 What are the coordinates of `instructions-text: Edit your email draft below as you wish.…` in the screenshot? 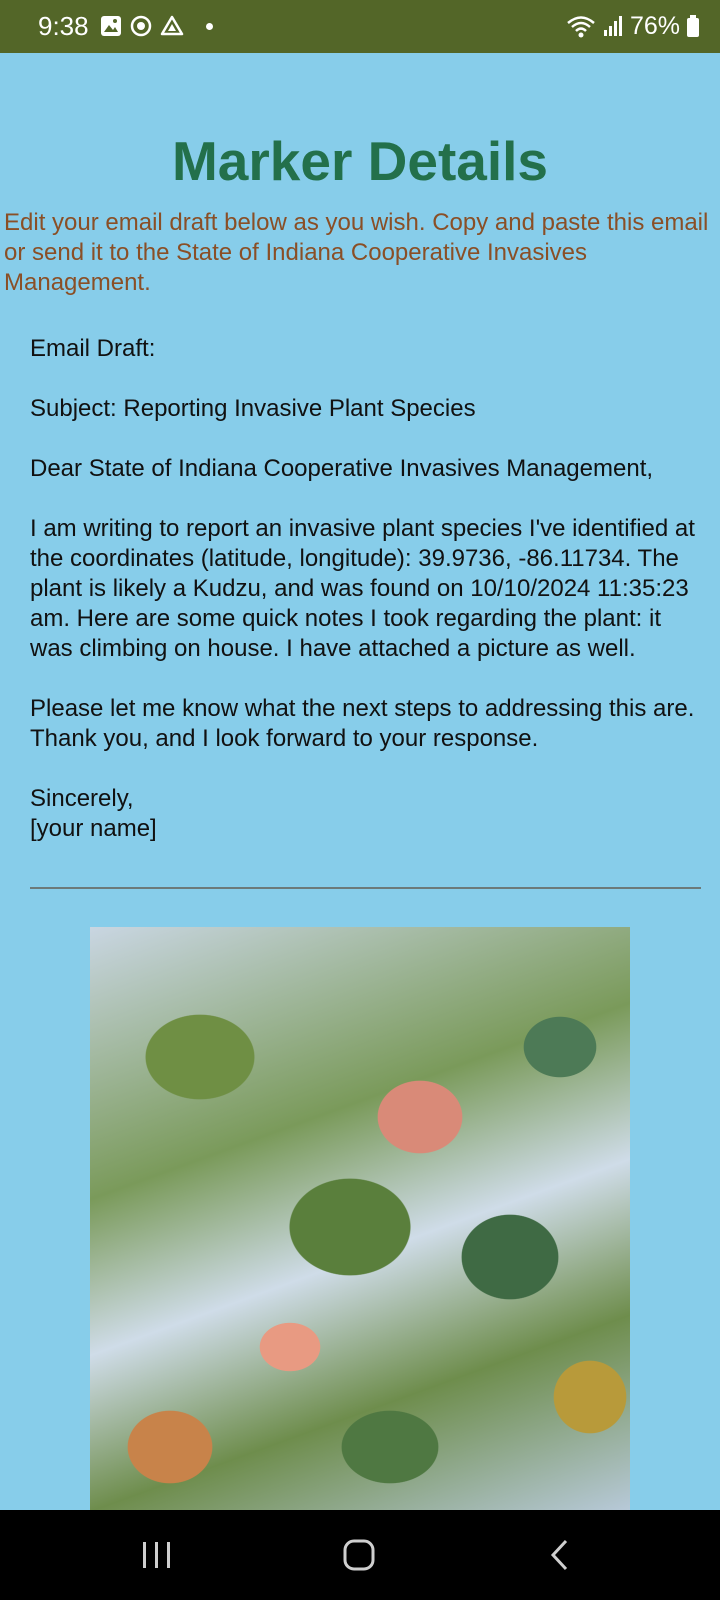 It's located at (356, 252).